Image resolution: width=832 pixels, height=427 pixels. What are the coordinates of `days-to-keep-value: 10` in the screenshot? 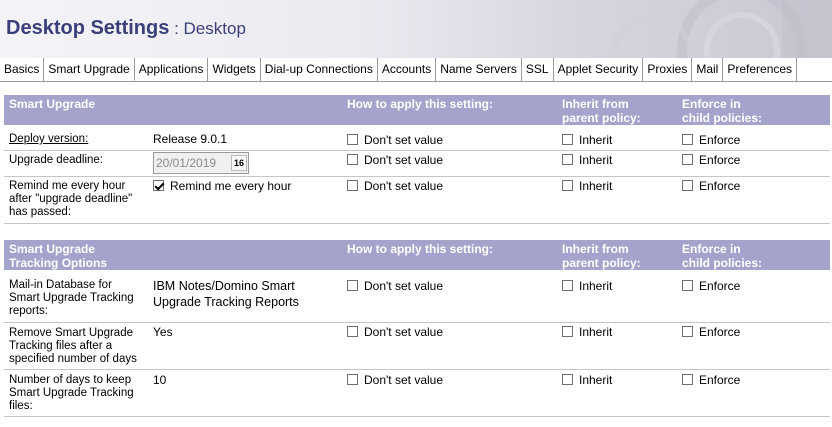 It's located at (160, 380).